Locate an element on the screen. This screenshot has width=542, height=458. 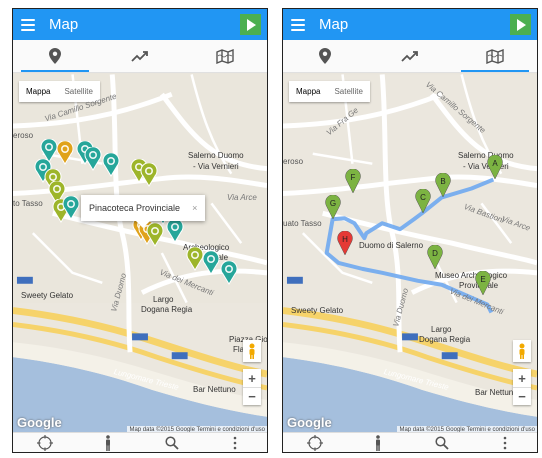
map-label-duomo: Salerno Duomo is located at coordinates (216, 155).